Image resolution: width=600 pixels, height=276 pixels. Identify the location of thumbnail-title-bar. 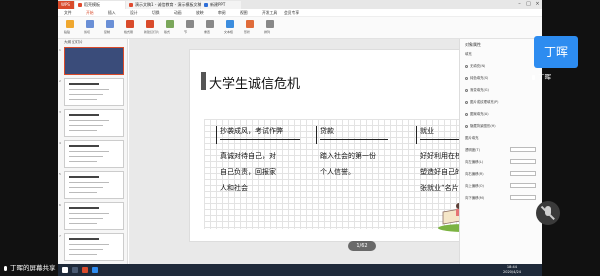
(84, 84).